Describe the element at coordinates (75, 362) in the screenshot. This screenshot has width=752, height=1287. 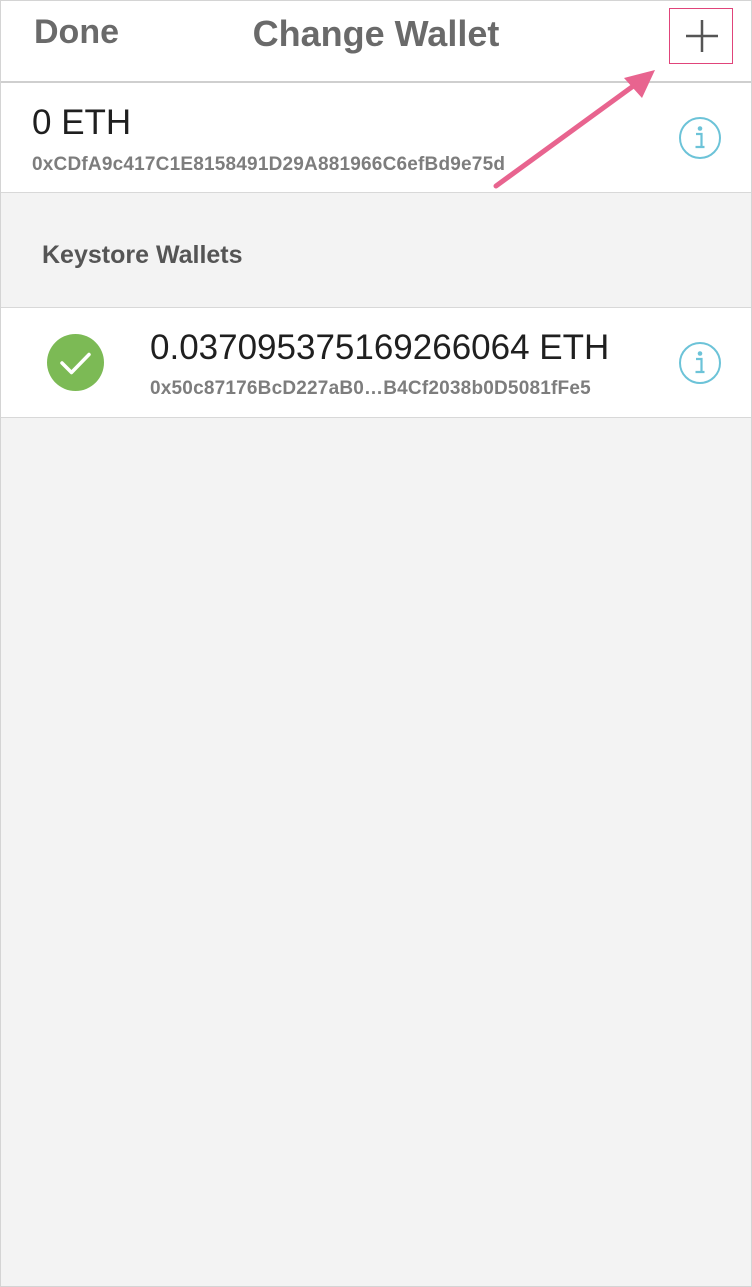
I see `checkmark-icon` at that location.